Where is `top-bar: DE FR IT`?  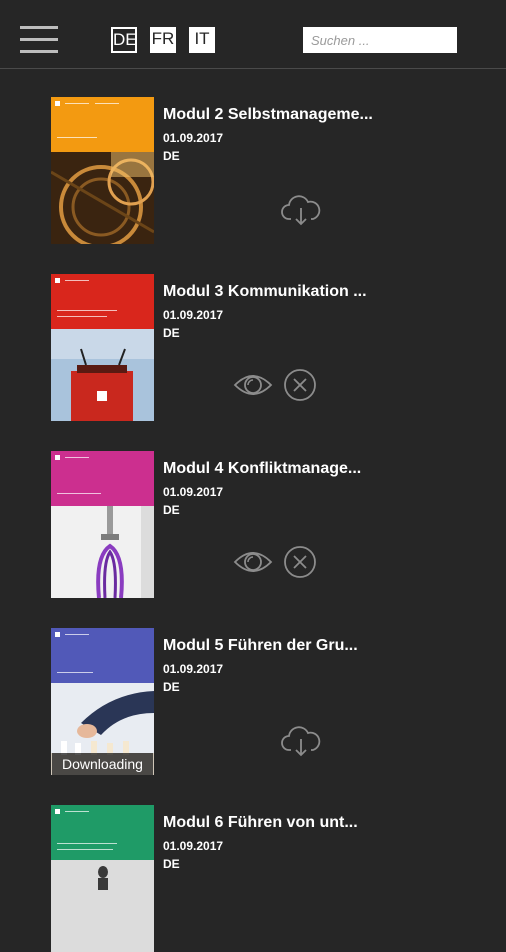 top-bar: DE FR IT is located at coordinates (253, 34).